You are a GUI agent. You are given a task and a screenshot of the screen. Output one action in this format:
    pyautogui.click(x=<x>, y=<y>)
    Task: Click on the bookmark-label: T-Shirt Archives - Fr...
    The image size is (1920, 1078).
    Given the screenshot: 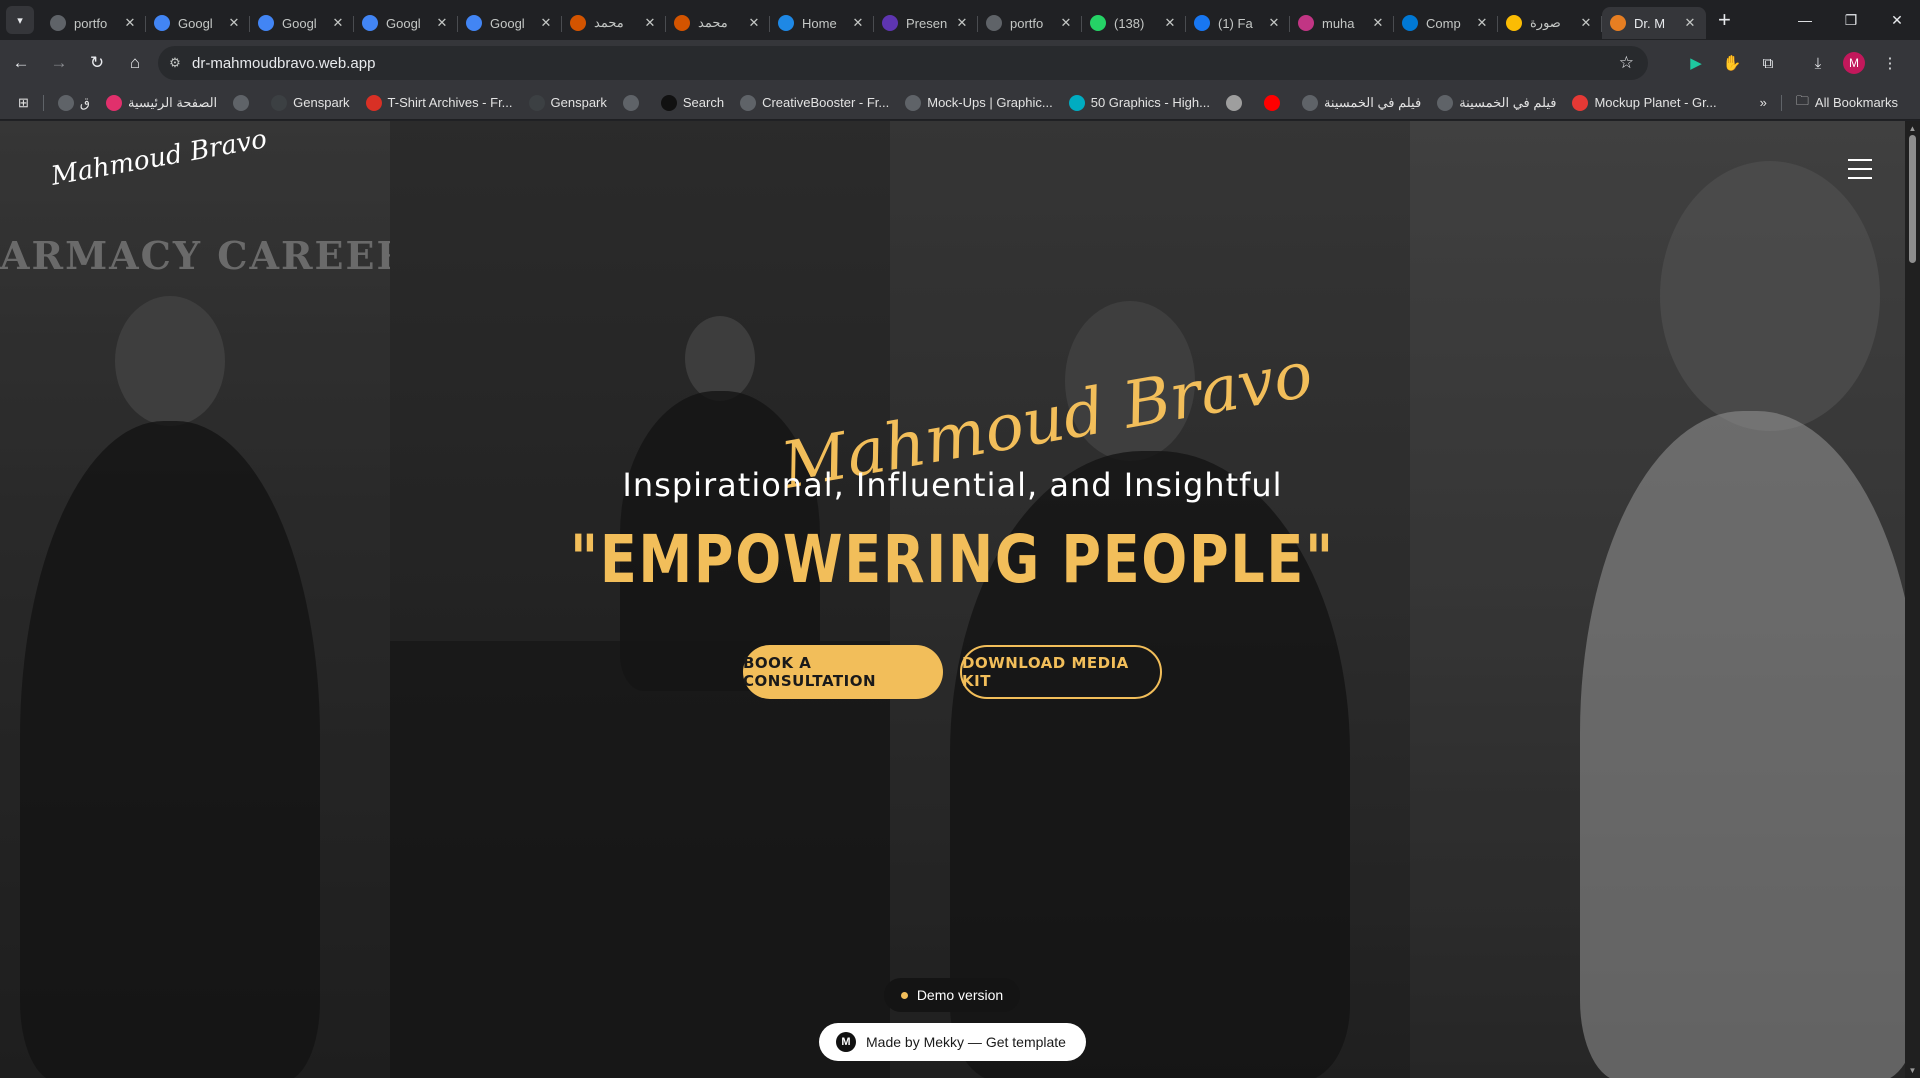 What is the action you would take?
    pyautogui.click(x=450, y=102)
    